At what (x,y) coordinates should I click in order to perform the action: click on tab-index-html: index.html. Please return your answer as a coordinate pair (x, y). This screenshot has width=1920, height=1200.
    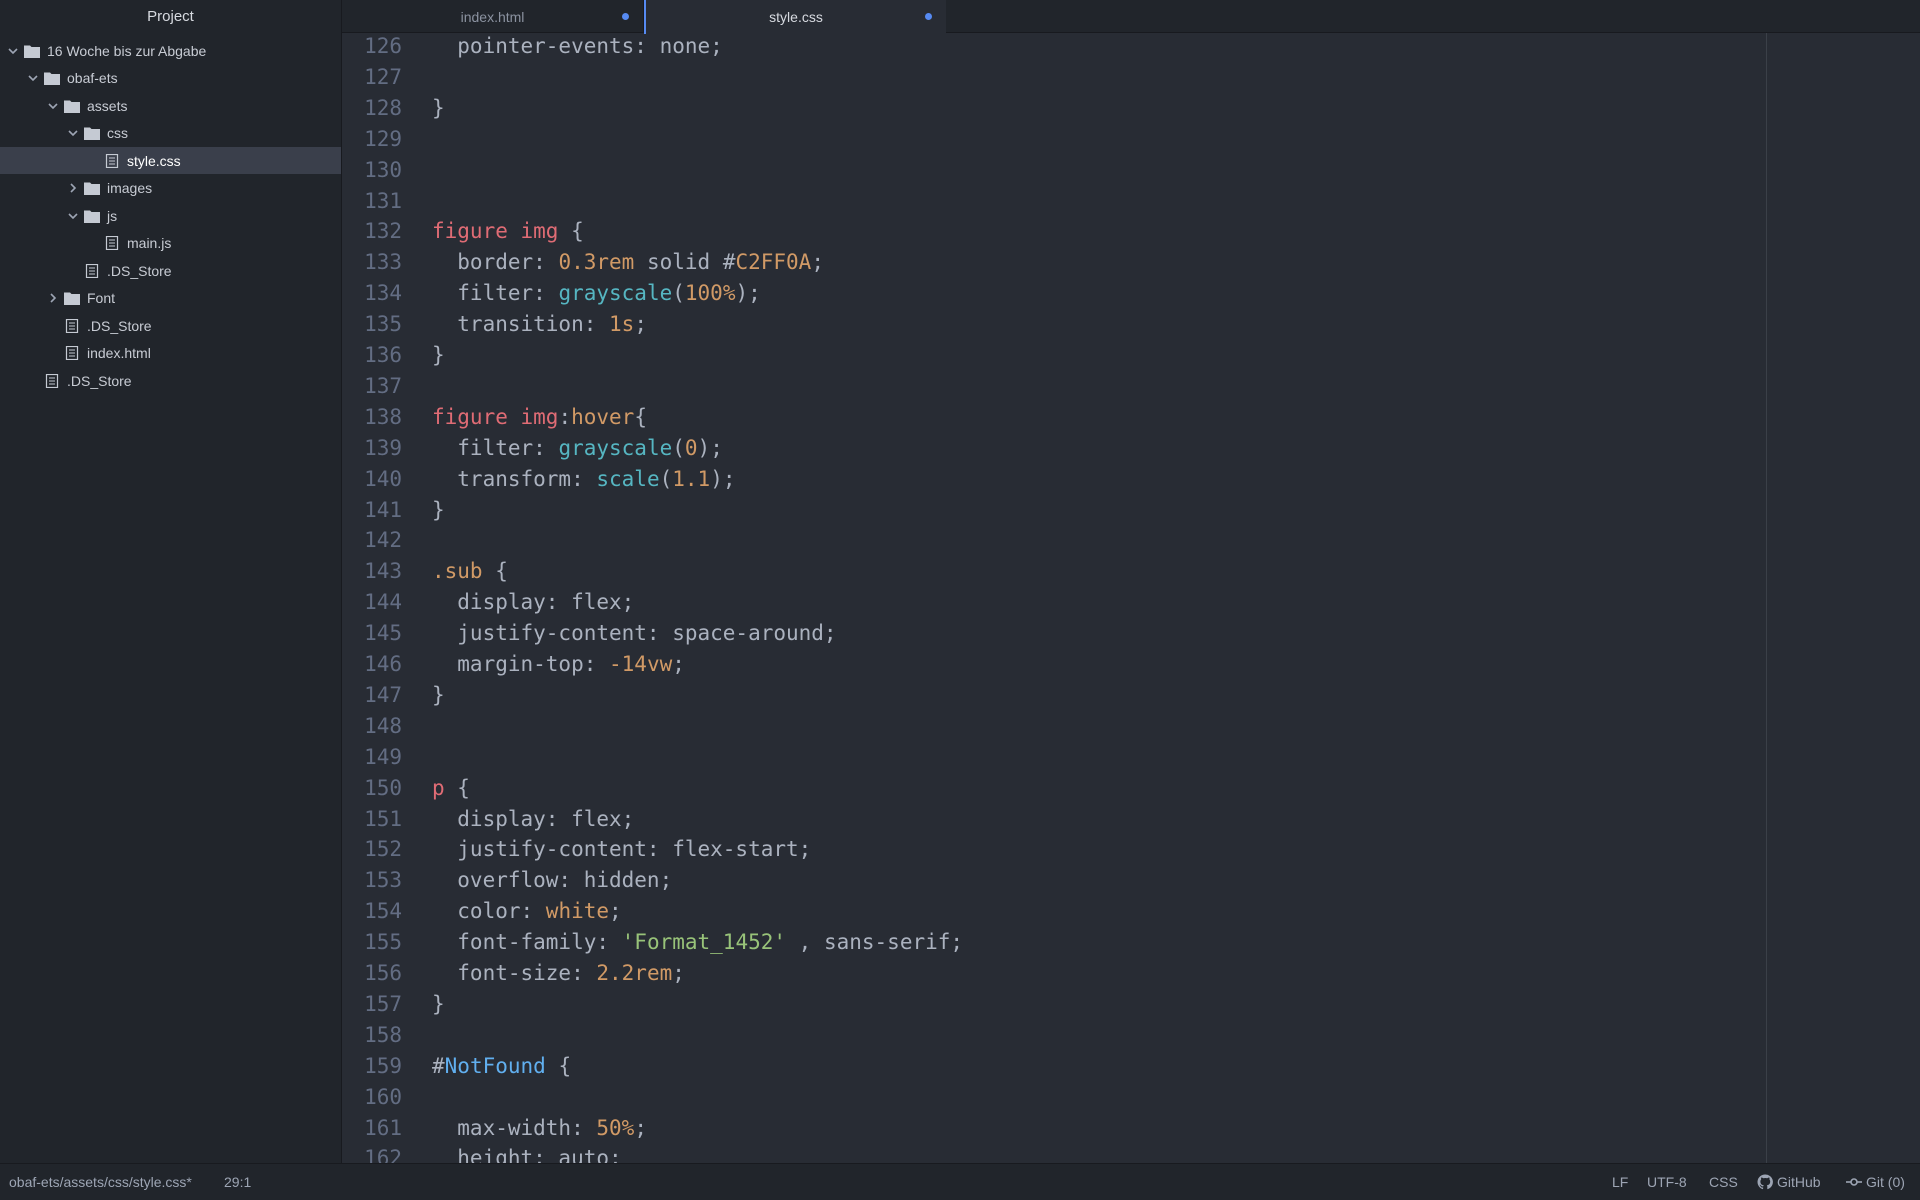
    Looking at the image, I should click on (493, 16).